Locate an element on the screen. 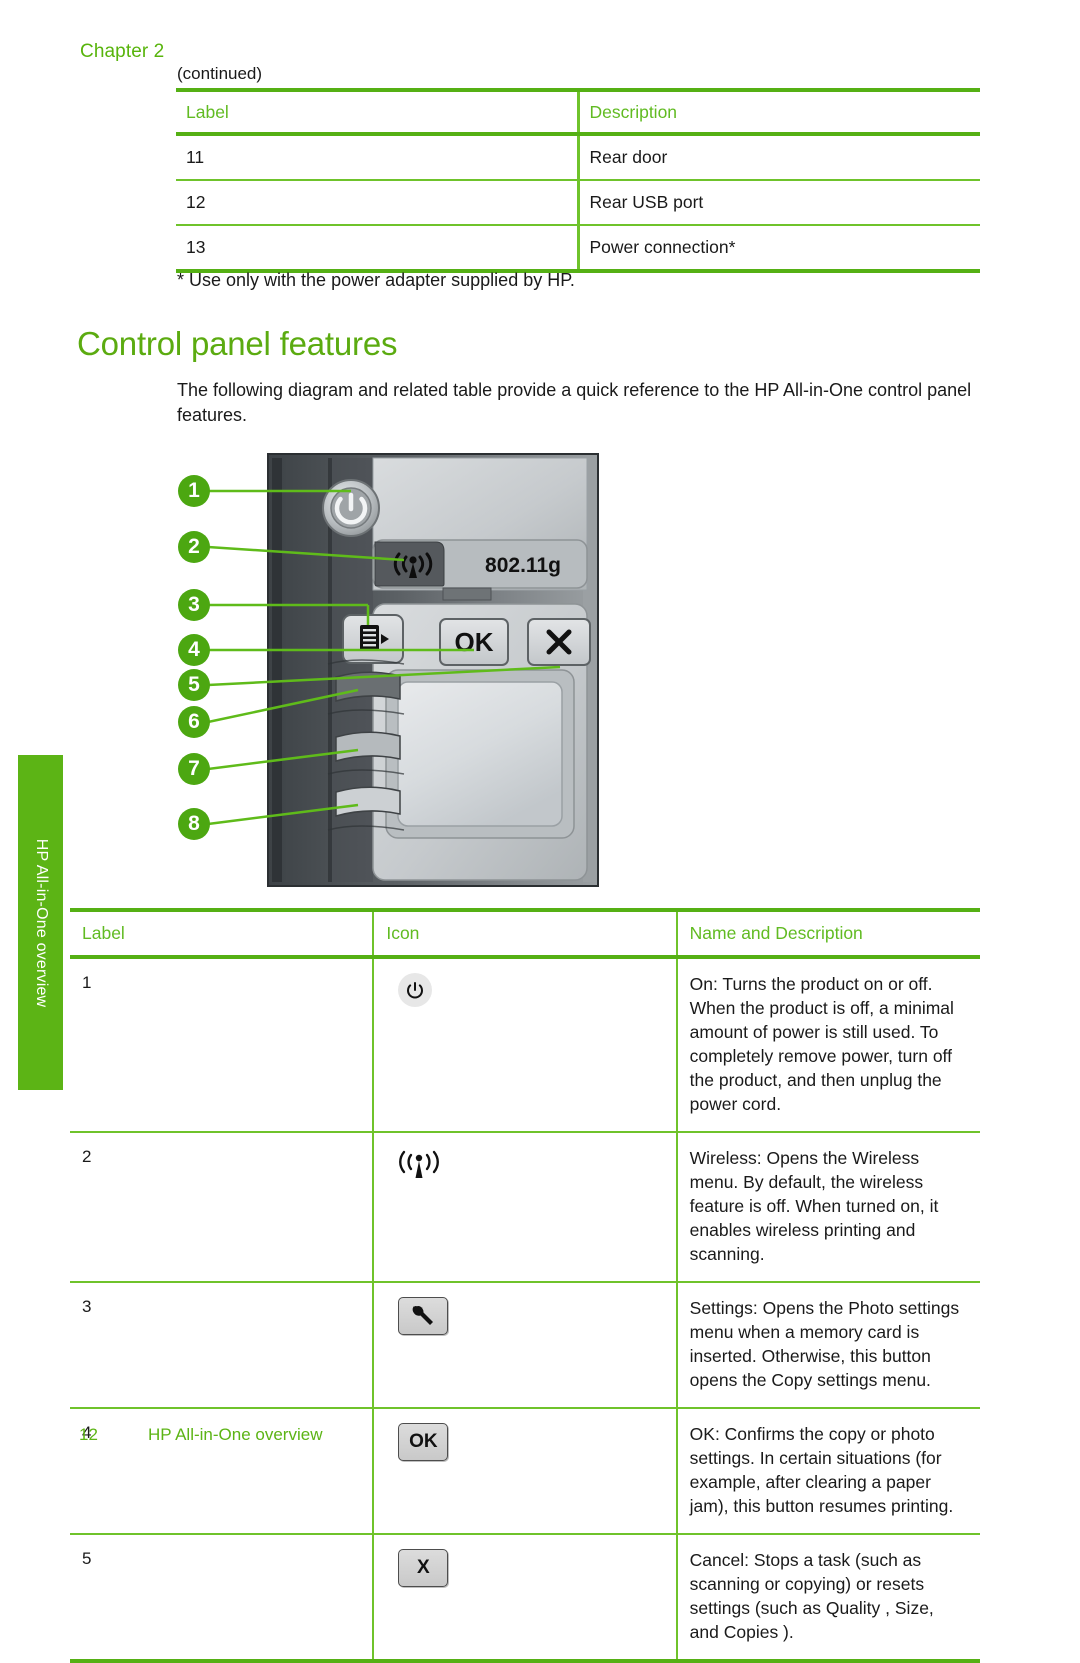  cell-label: 5 is located at coordinates (87, 1558).